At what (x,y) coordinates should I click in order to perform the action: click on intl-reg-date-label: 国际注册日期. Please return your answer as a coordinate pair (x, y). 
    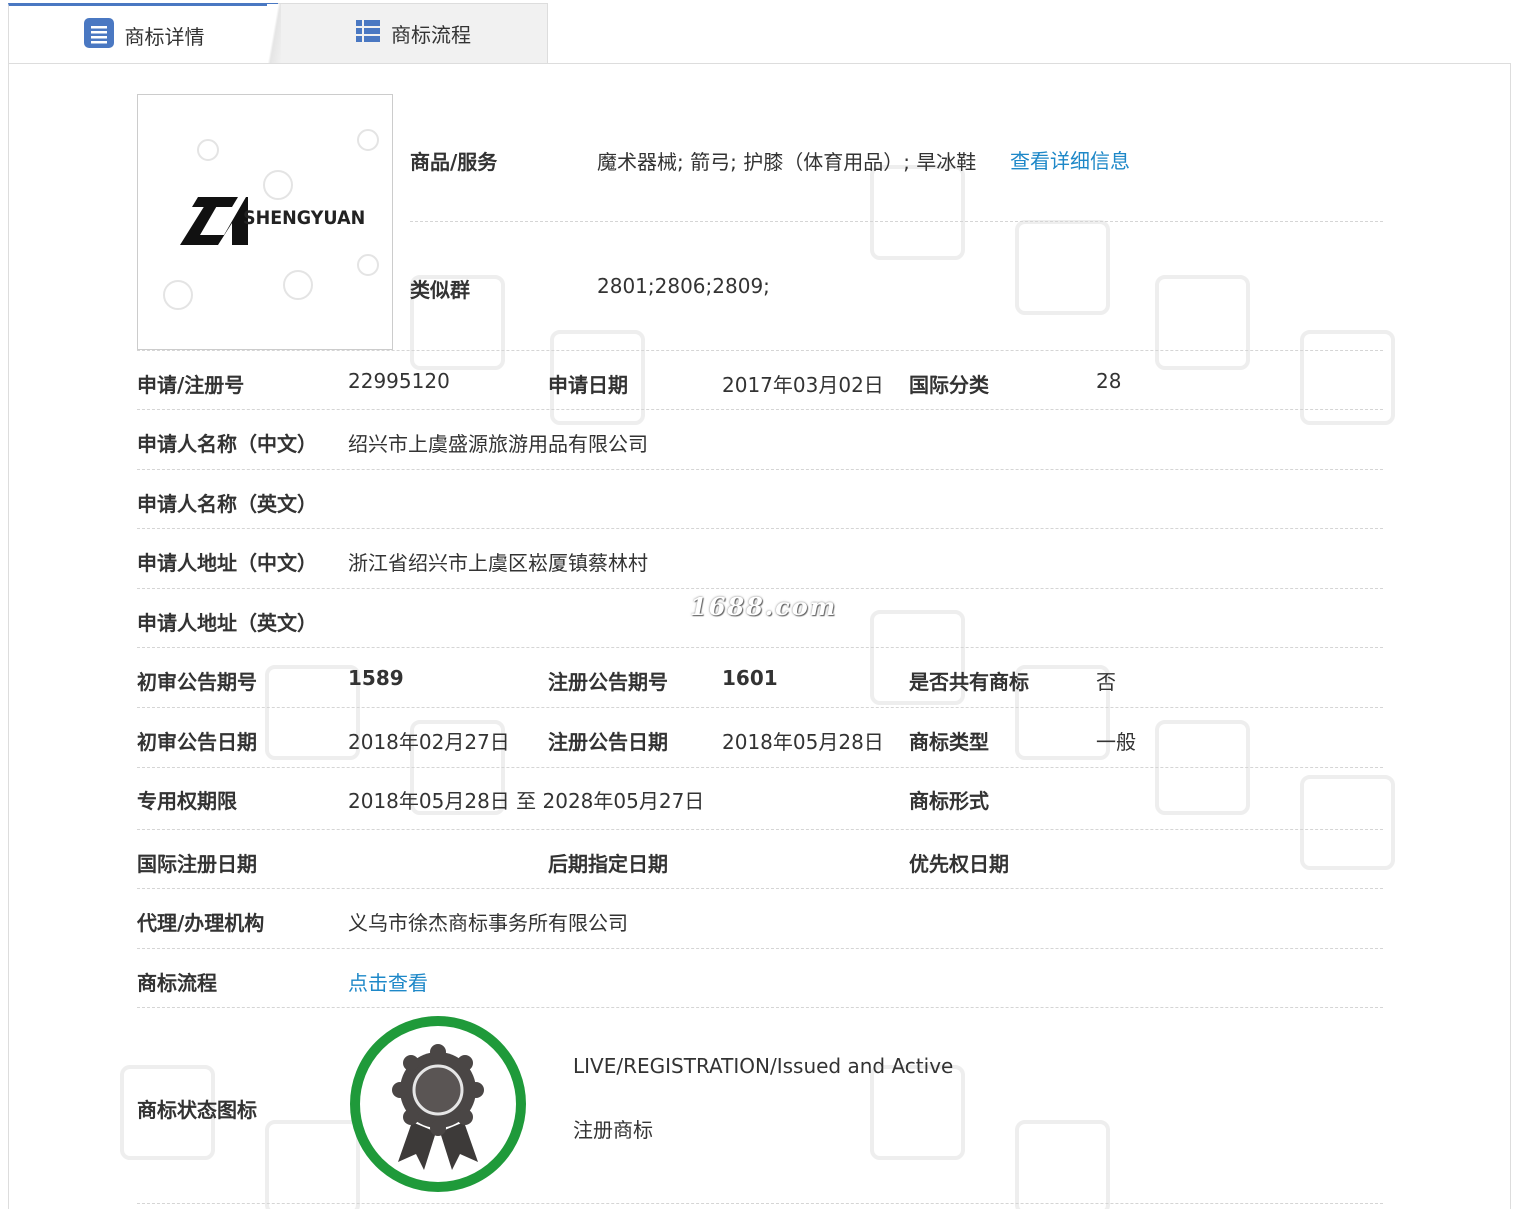
    Looking at the image, I should click on (197, 864).